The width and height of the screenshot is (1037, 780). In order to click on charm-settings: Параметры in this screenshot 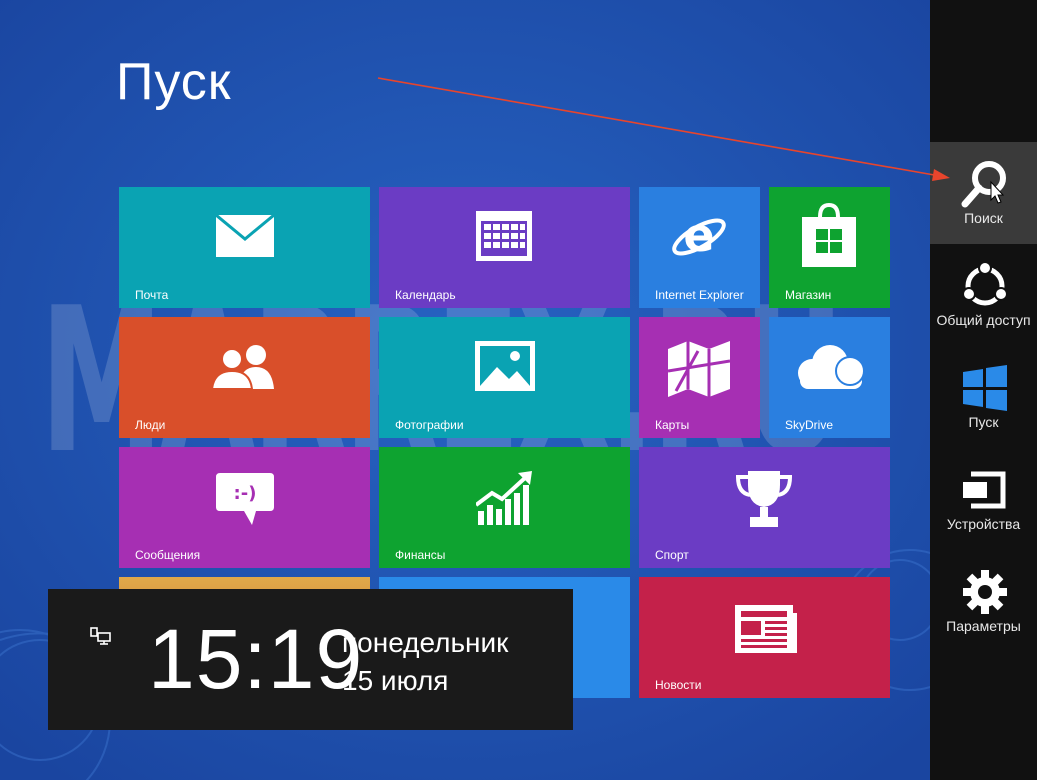, I will do `click(983, 601)`.